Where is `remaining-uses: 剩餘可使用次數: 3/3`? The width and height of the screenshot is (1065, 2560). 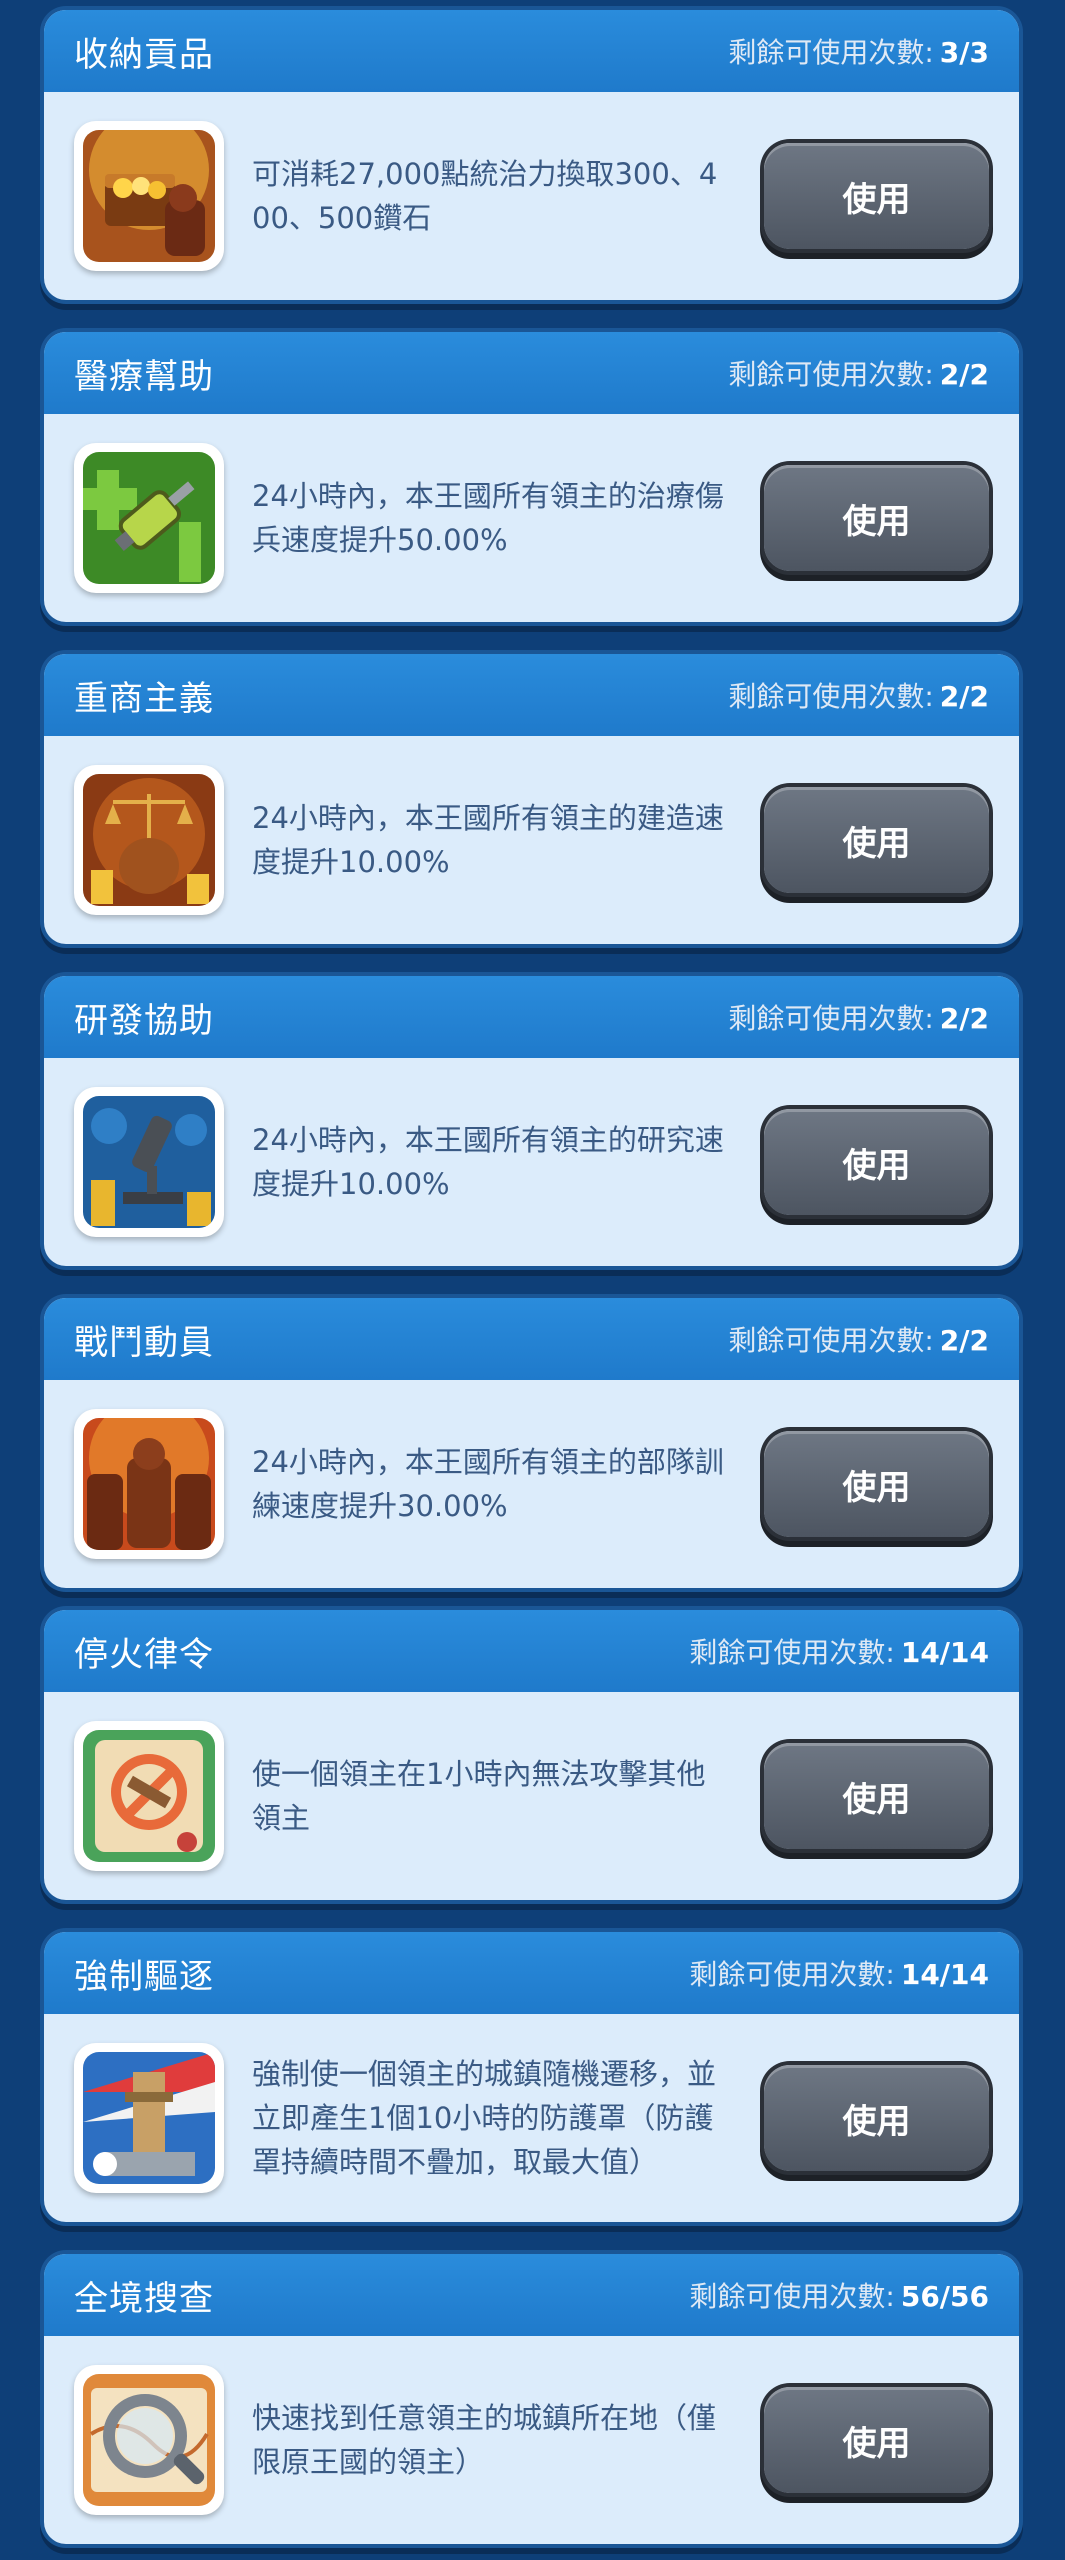 remaining-uses: 剩餘可使用次數: 3/3 is located at coordinates (858, 51).